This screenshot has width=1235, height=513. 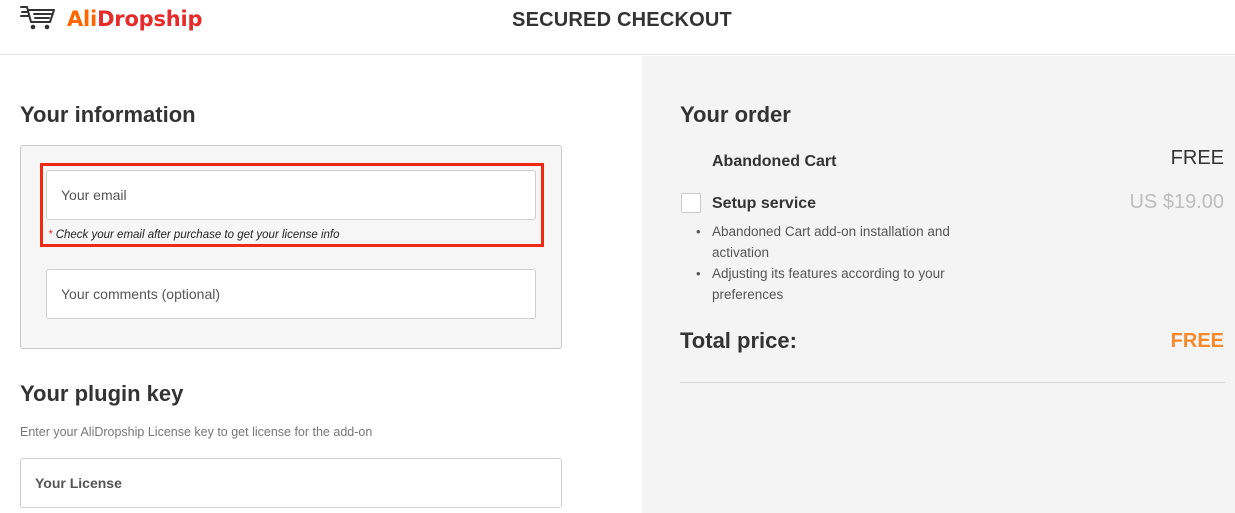 What do you see at coordinates (774, 161) in the screenshot?
I see `order-item-name: Abandoned Cart` at bounding box center [774, 161].